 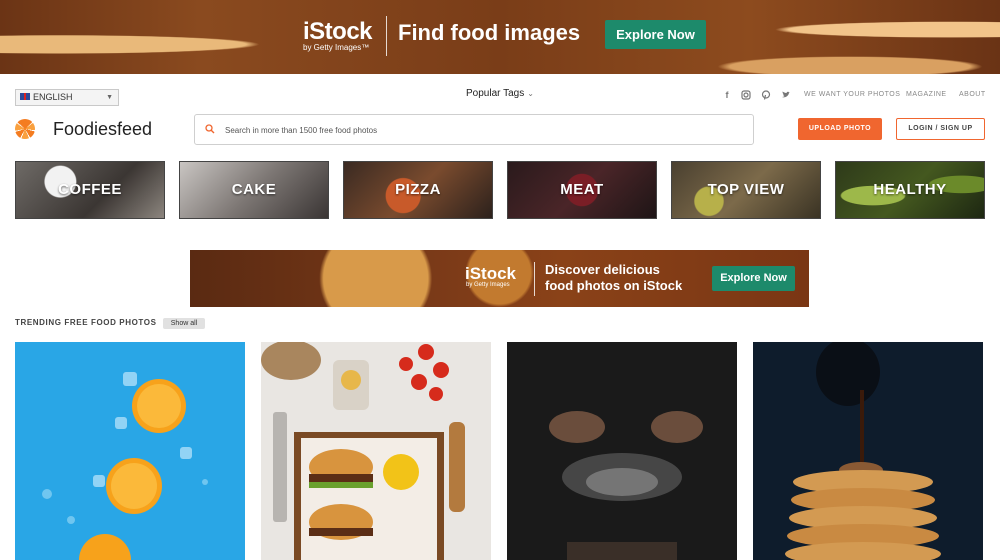 I want to click on banner-divider, so click(x=386, y=36).